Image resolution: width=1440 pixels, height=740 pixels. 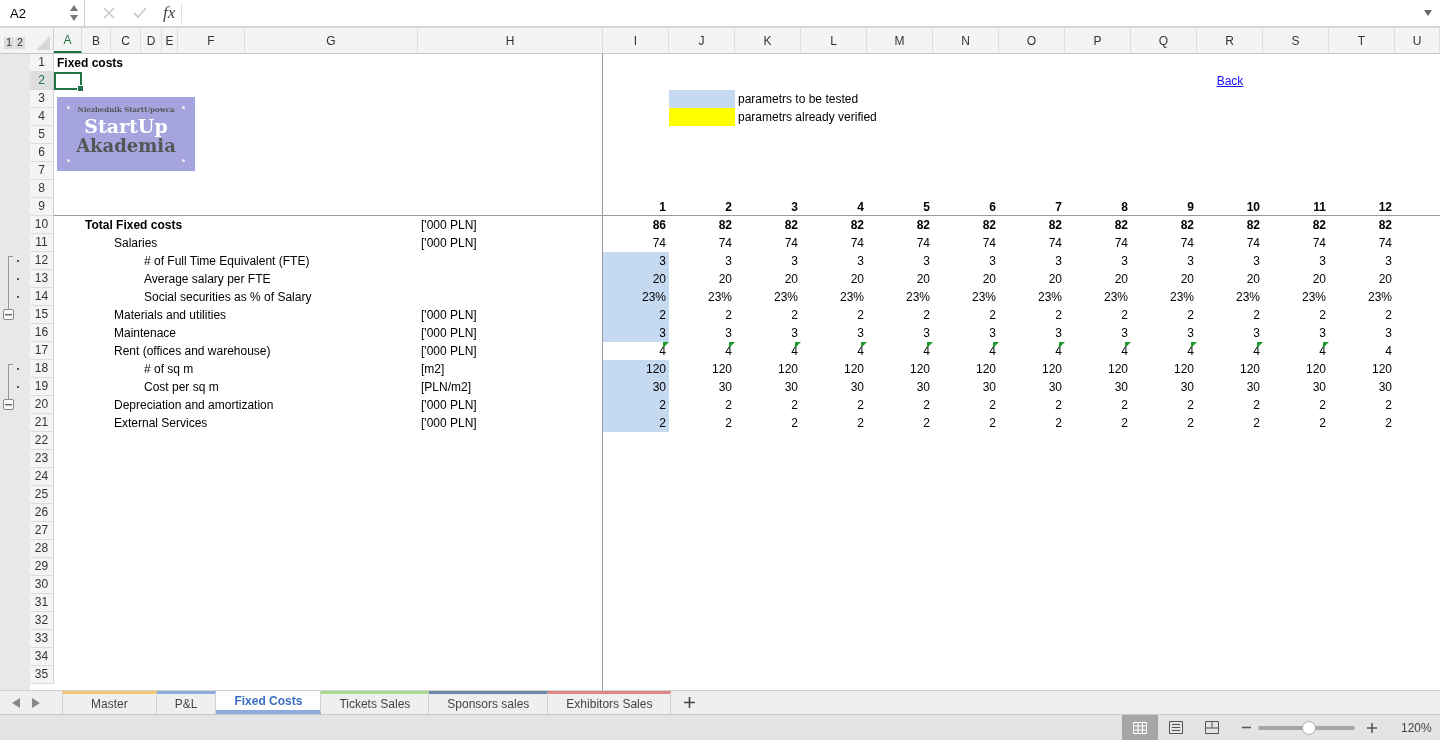 What do you see at coordinates (610, 702) in the screenshot?
I see `sheet-tab: Exhibitors Sales` at bounding box center [610, 702].